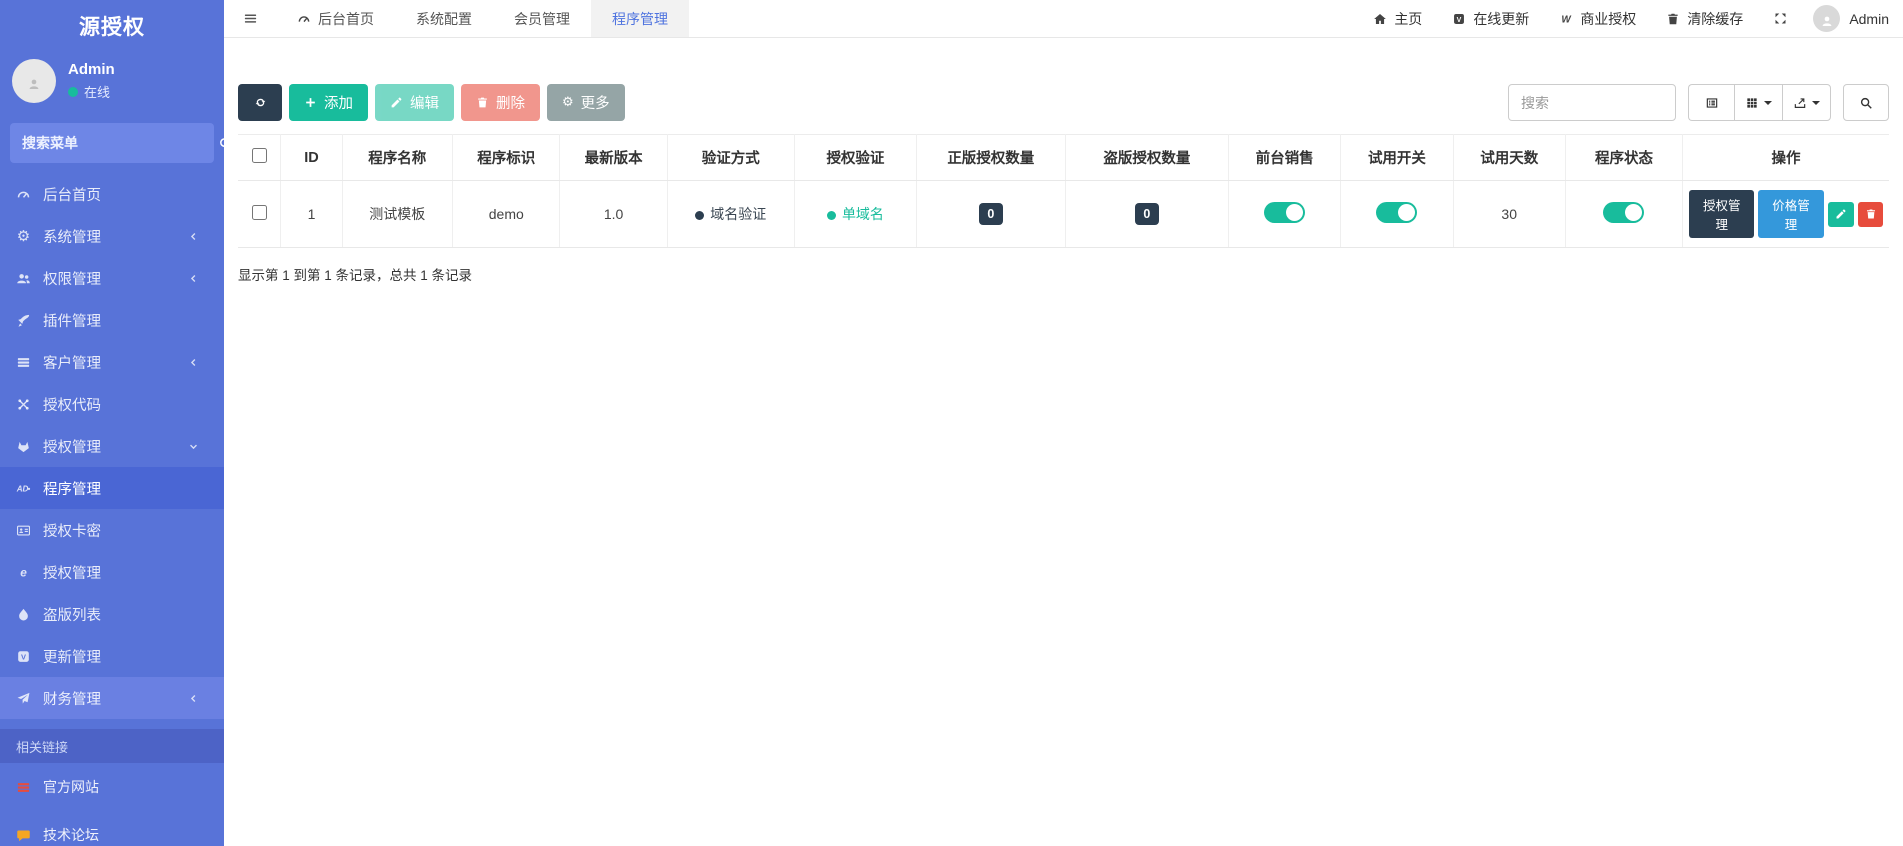 The height and width of the screenshot is (846, 1903). Describe the element at coordinates (23, 698) in the screenshot. I see `paper-plane-icon` at that location.